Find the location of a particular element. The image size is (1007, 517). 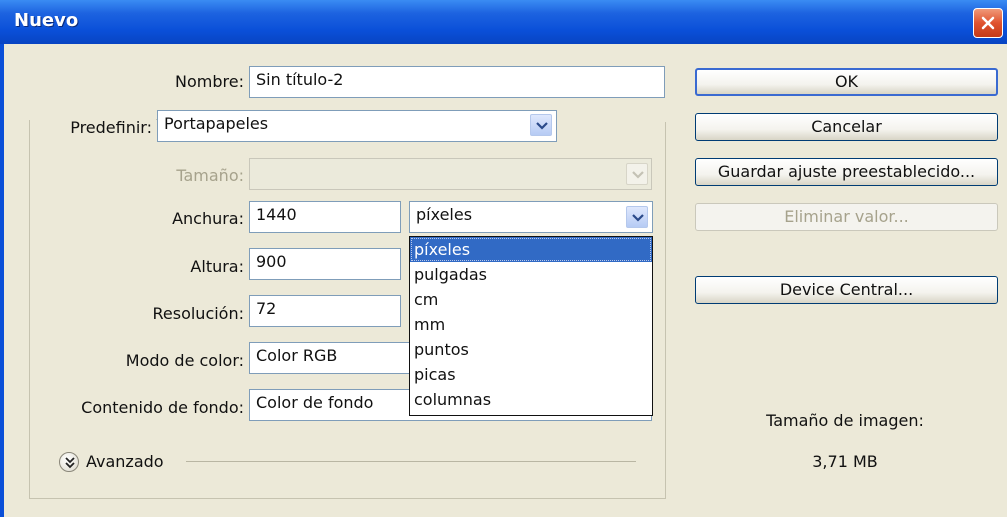

advanced-divider is located at coordinates (411, 461).